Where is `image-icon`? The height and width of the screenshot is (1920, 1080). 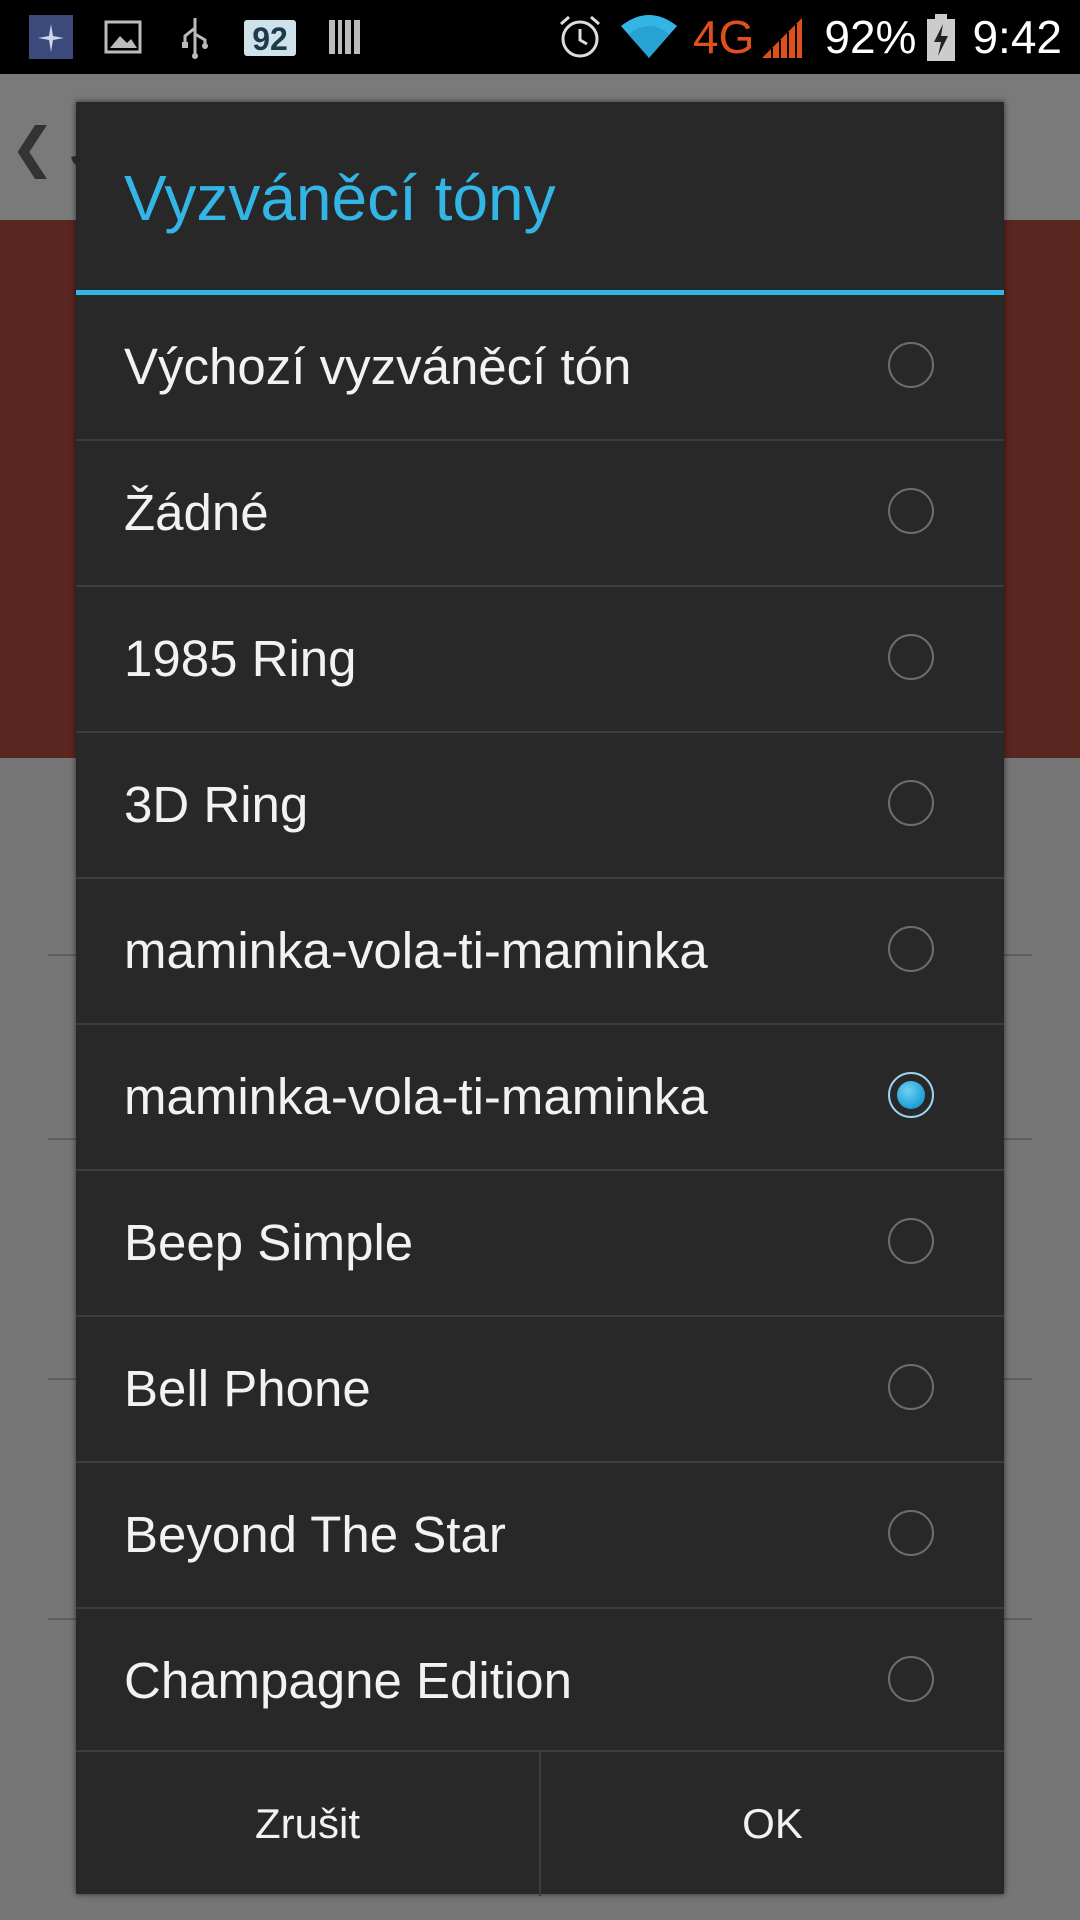
image-icon is located at coordinates (123, 37).